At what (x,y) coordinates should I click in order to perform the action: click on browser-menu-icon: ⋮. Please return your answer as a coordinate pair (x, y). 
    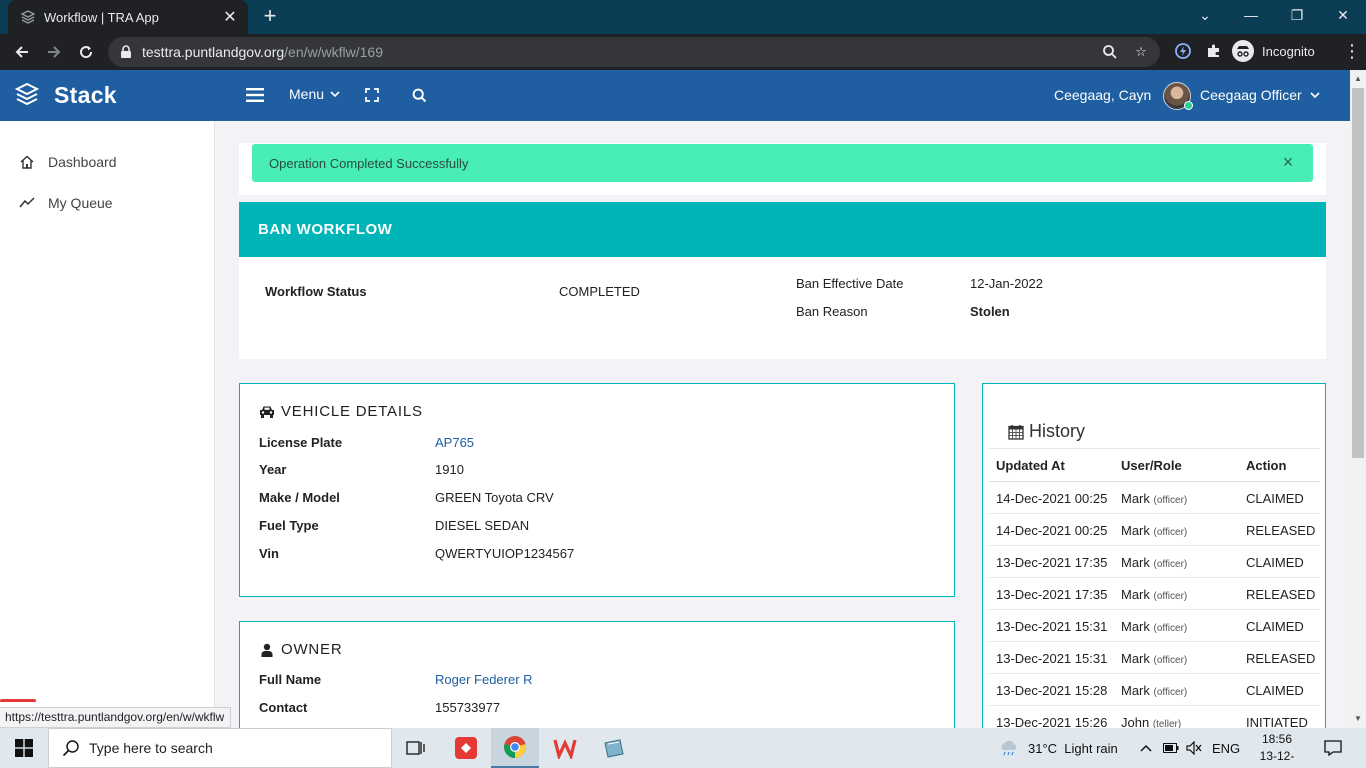
    Looking at the image, I should click on (1352, 51).